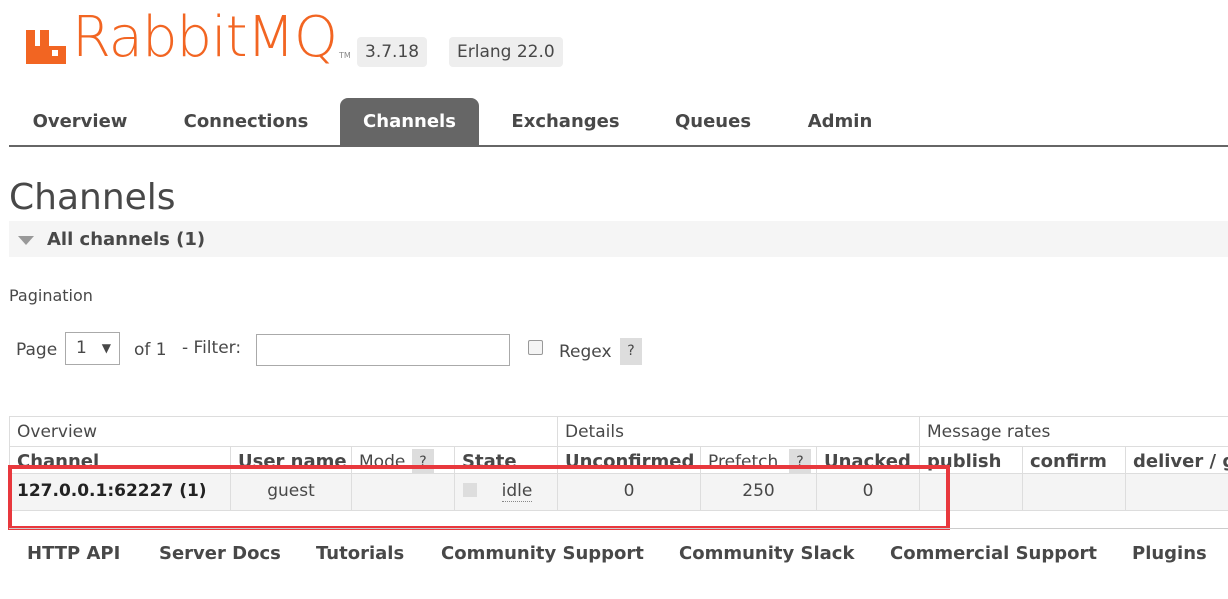 The height and width of the screenshot is (599, 1228). What do you see at coordinates (37, 350) in the screenshot?
I see `page-label: Page` at bounding box center [37, 350].